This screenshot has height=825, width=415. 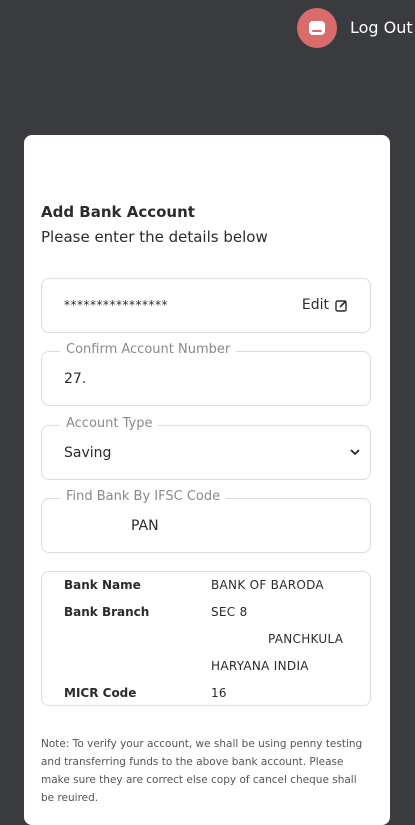 What do you see at coordinates (260, 666) in the screenshot?
I see `bank-branch-line3: HARYANA INDIA` at bounding box center [260, 666].